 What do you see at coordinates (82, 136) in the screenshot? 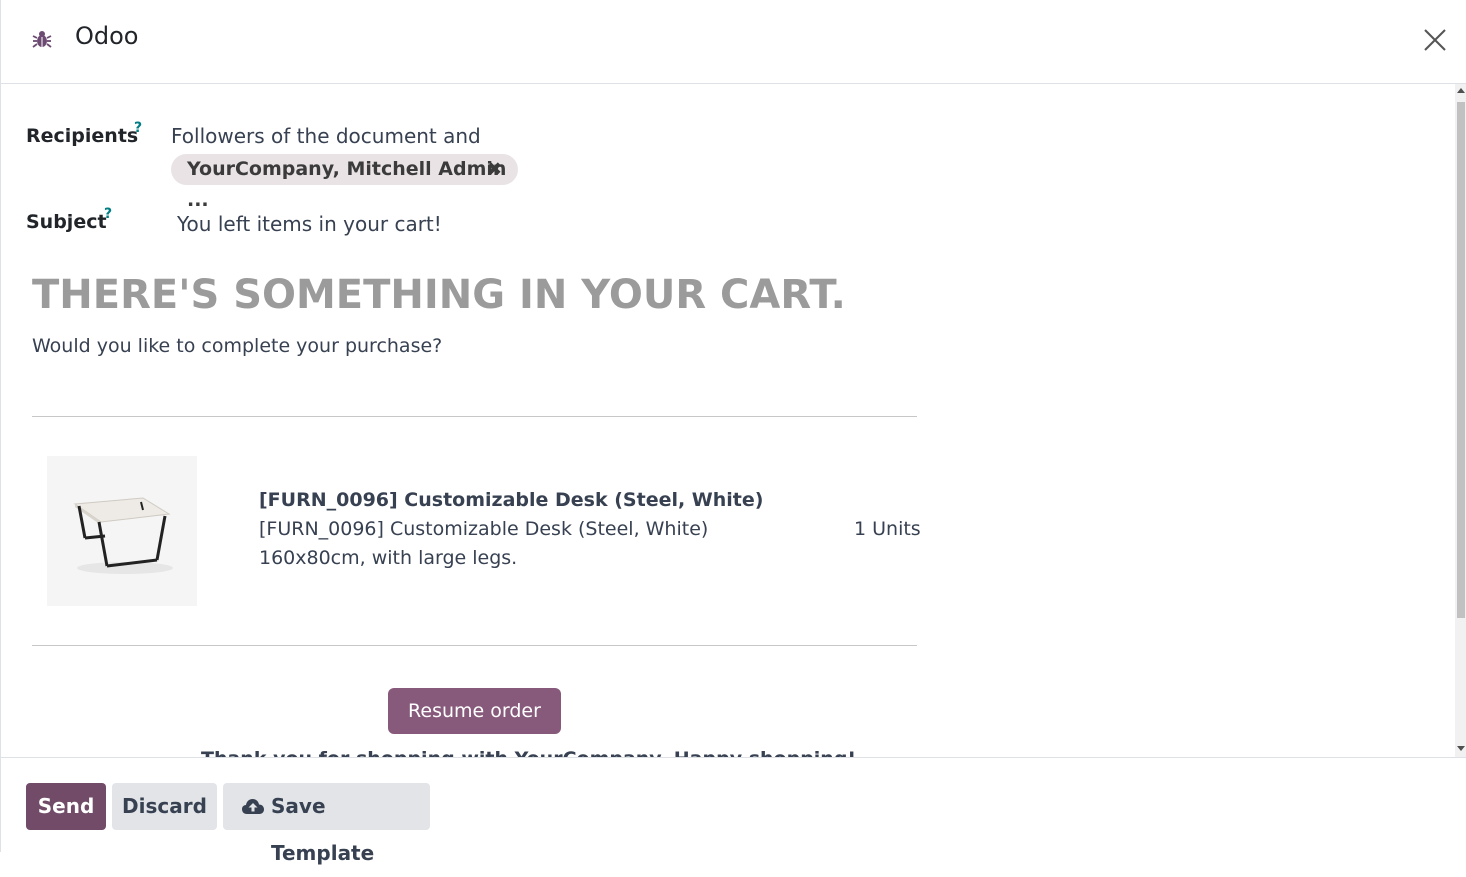
I see `recipients-label: Recipients` at bounding box center [82, 136].